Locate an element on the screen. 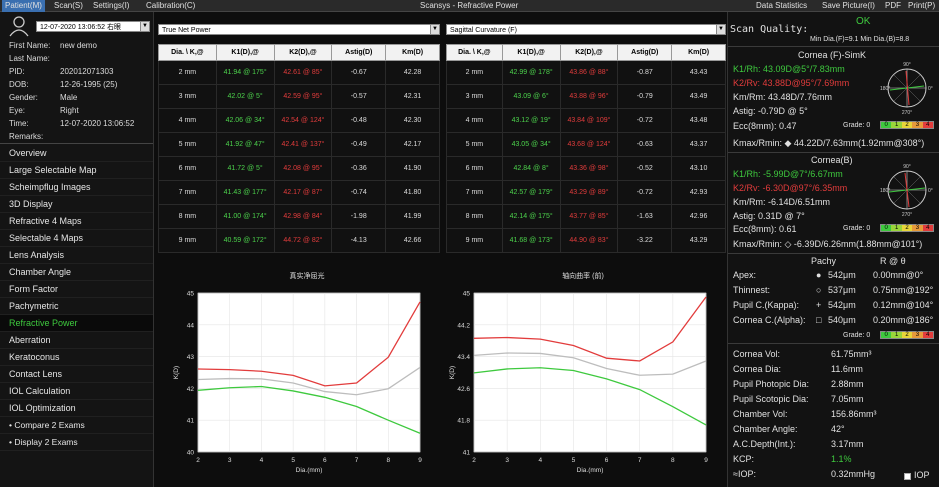  pachy-row-r-theta: 0.00mm@0° is located at coordinates (898, 275).